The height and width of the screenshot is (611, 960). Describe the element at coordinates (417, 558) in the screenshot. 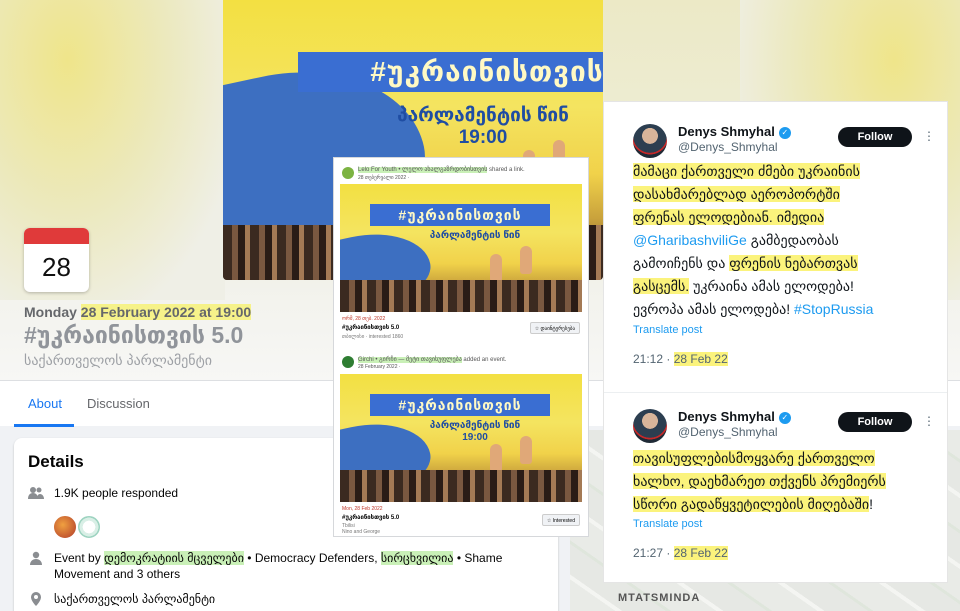

I see `host-link: სირცხვილია` at that location.